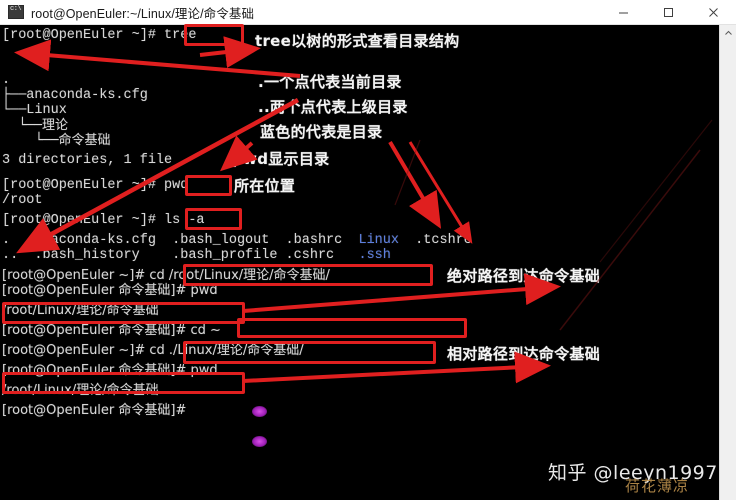  What do you see at coordinates (111, 330) in the screenshot?
I see `terminal-line: [root@OpenEuler 命令基础]# cd ~` at bounding box center [111, 330].